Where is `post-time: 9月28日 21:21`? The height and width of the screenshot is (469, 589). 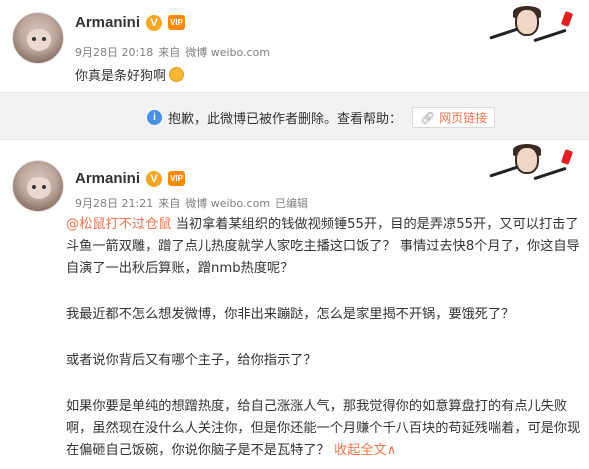 post-time: 9月28日 21:21 is located at coordinates (114, 203).